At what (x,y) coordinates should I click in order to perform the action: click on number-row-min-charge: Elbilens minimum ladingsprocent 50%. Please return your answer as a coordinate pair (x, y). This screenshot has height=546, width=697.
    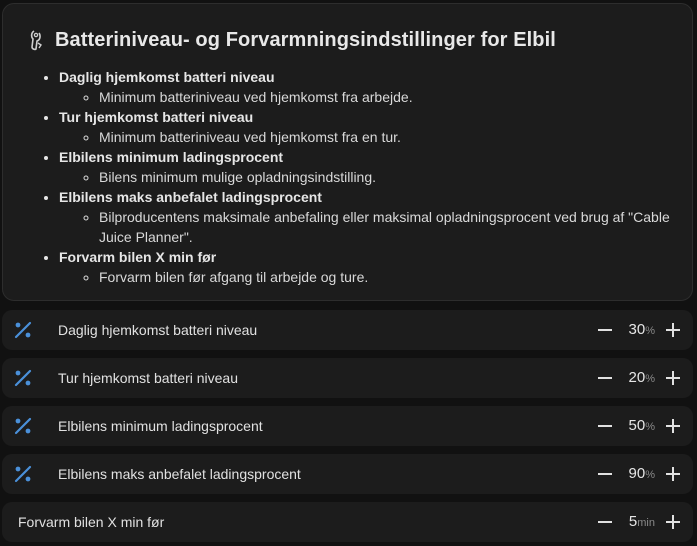
    Looking at the image, I should click on (347, 426).